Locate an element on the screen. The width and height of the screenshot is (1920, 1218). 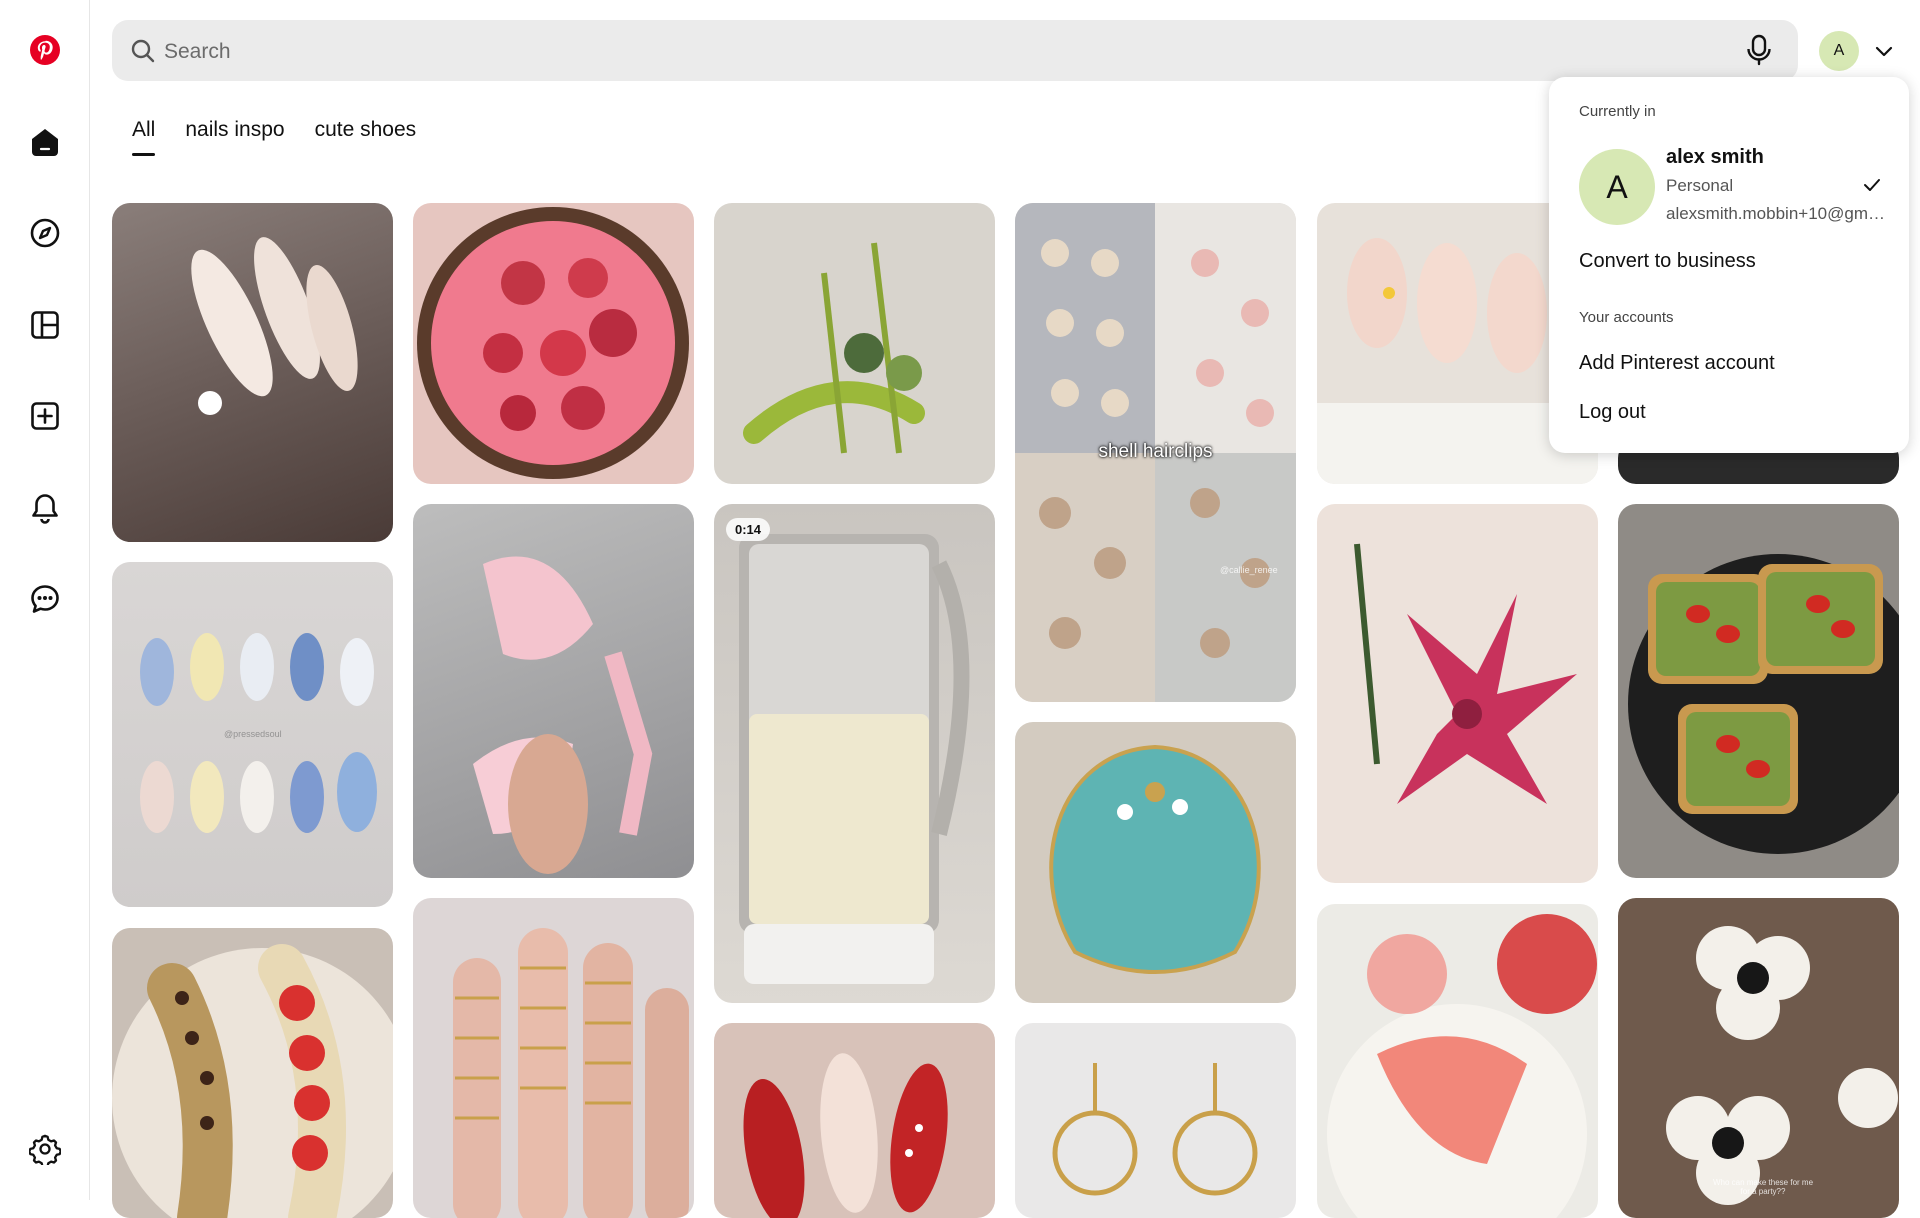
notifications-icon is located at coordinates (45, 508).